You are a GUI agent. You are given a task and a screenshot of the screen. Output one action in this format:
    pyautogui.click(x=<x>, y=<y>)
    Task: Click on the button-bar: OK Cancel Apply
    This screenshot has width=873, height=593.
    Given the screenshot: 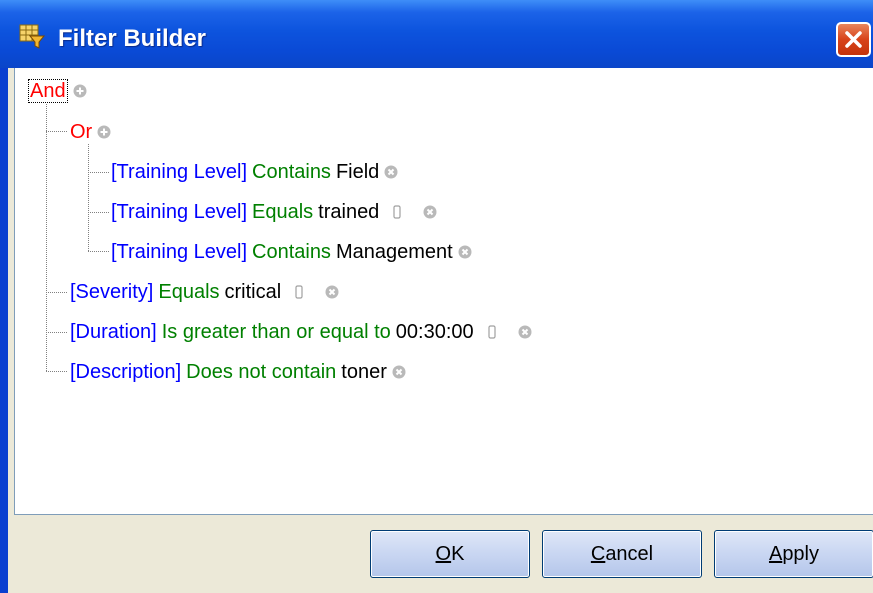 What is the action you would take?
    pyautogui.click(x=440, y=554)
    